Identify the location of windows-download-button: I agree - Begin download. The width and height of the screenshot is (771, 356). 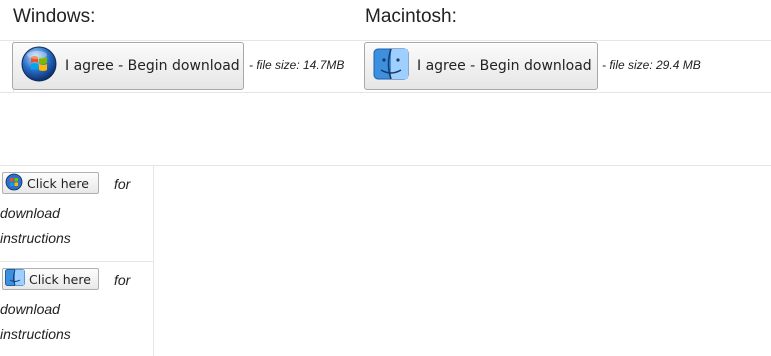
(128, 66).